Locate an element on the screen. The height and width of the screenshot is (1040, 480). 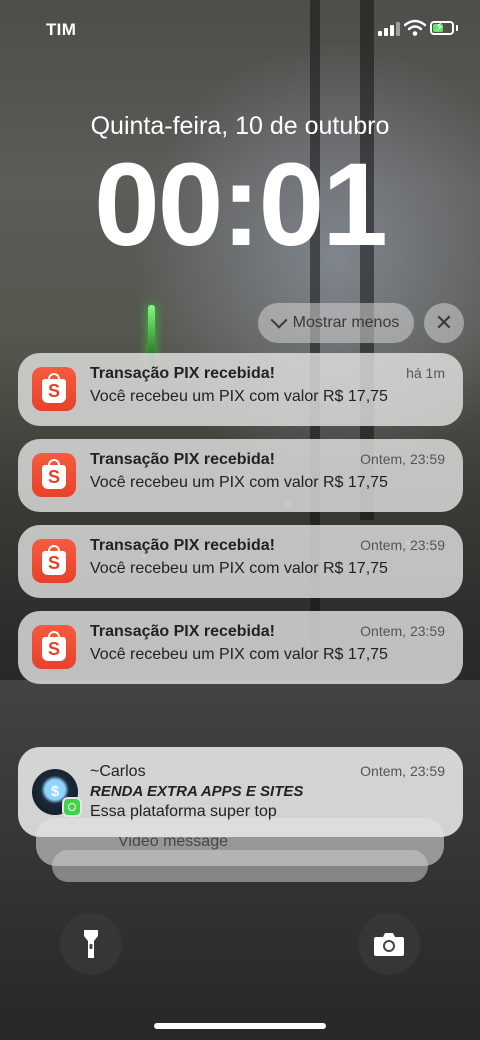
lock-time: 00:01 is located at coordinates (241, 205).